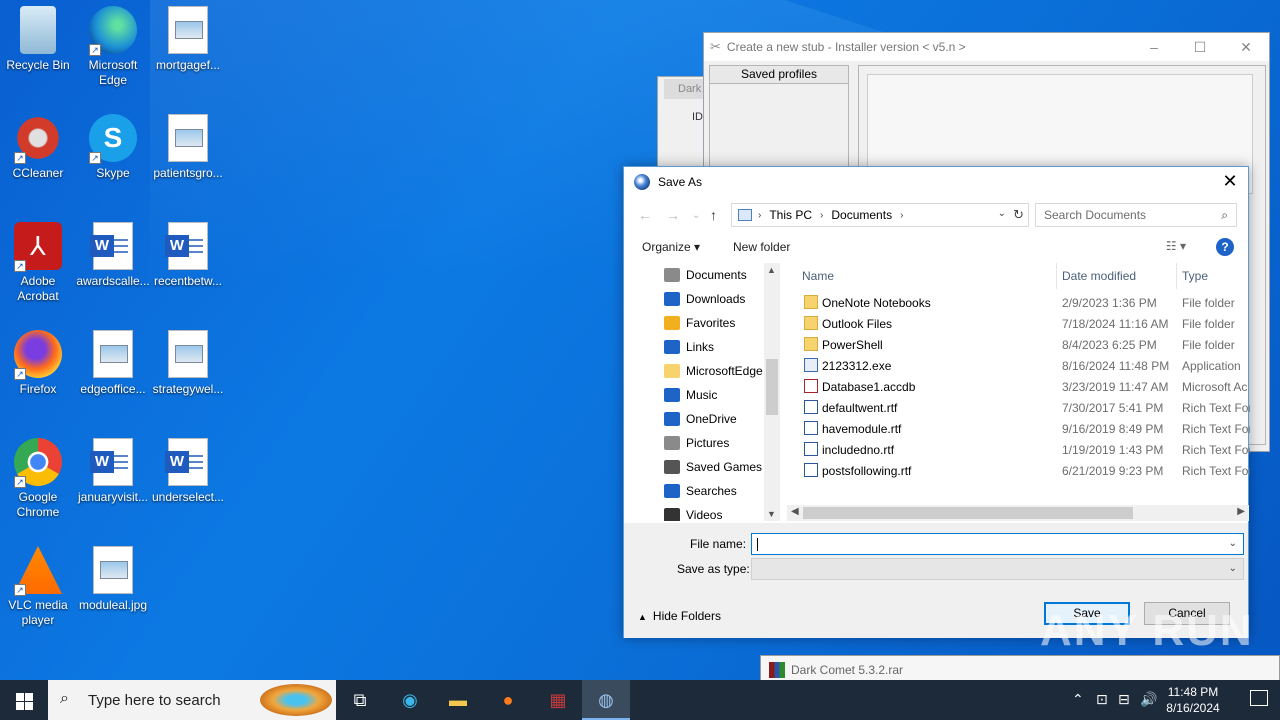 This screenshot has width=1280, height=720. What do you see at coordinates (1136, 215) in the screenshot?
I see `search-input: Search Documents ⌕` at bounding box center [1136, 215].